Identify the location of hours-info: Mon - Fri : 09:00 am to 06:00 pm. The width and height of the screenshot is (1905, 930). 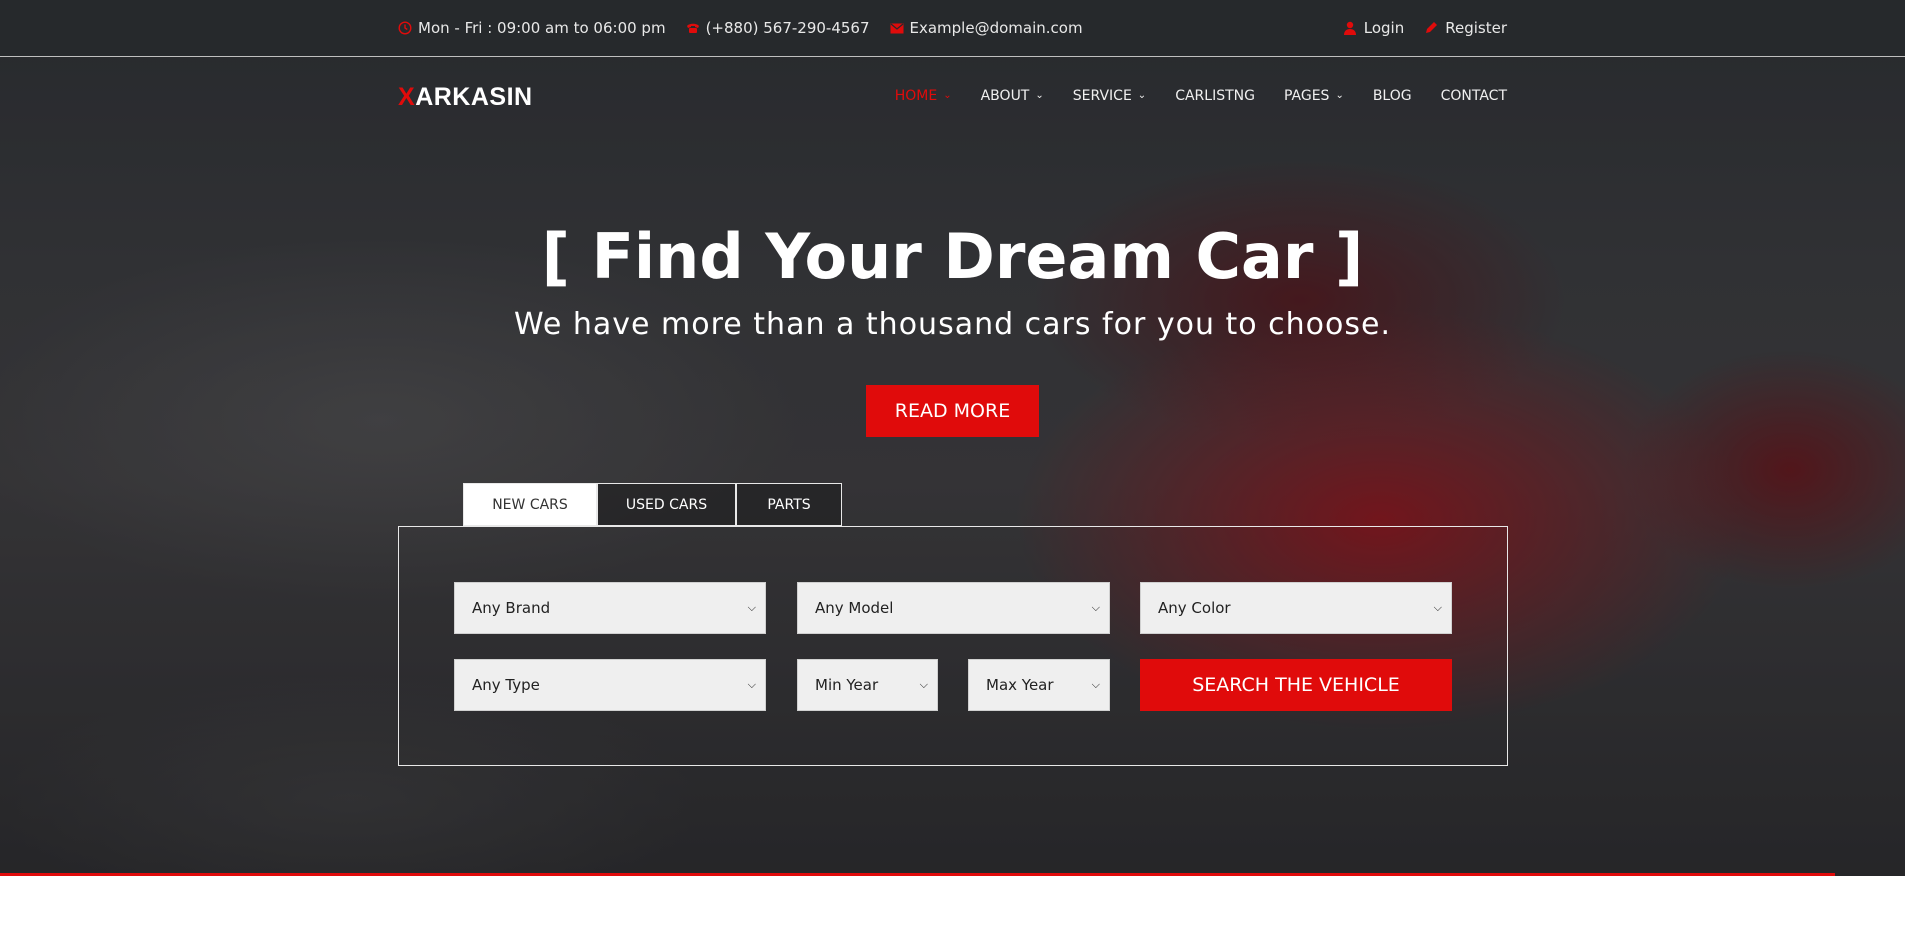
(532, 28).